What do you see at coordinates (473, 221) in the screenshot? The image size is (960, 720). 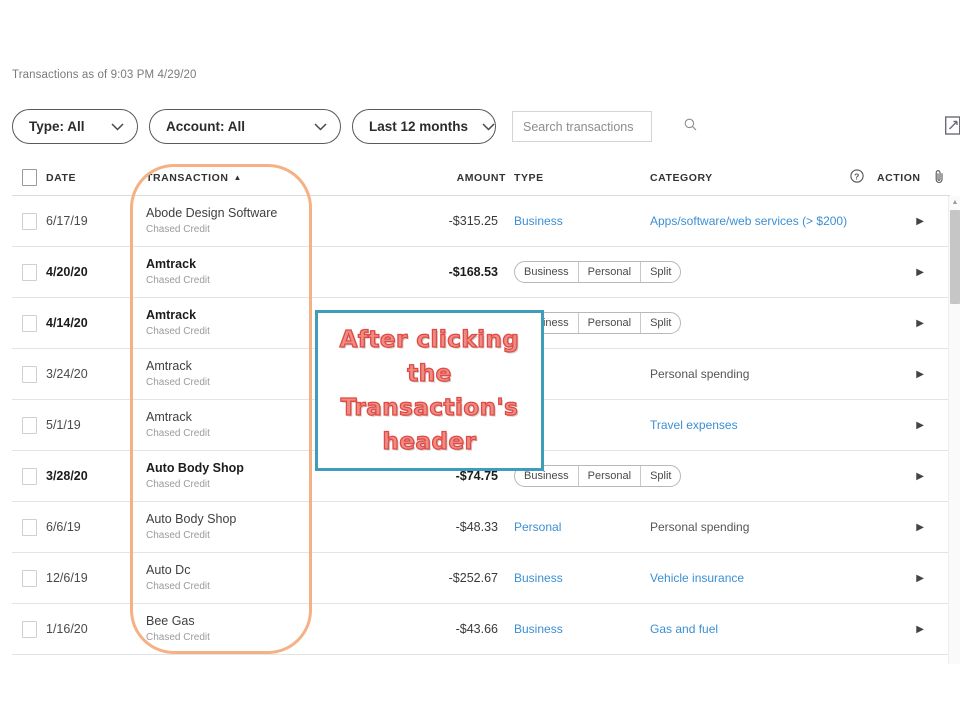 I see `row-amount: -$315.25` at bounding box center [473, 221].